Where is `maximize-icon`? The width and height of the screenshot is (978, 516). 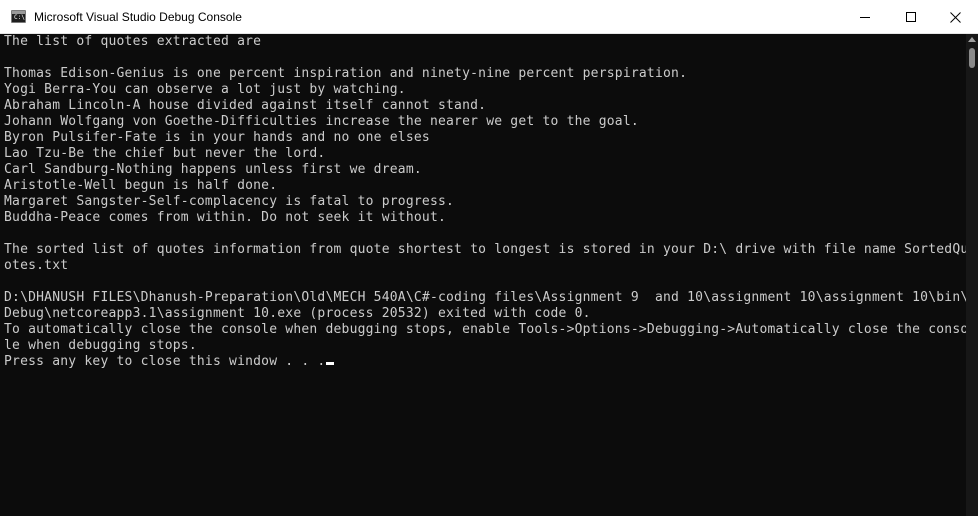
maximize-icon is located at coordinates (911, 17).